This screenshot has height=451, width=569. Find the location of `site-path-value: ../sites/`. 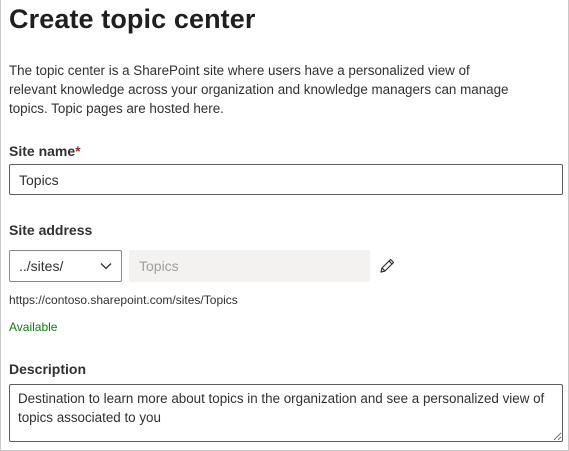

site-path-value: ../sites/ is located at coordinates (41, 266).